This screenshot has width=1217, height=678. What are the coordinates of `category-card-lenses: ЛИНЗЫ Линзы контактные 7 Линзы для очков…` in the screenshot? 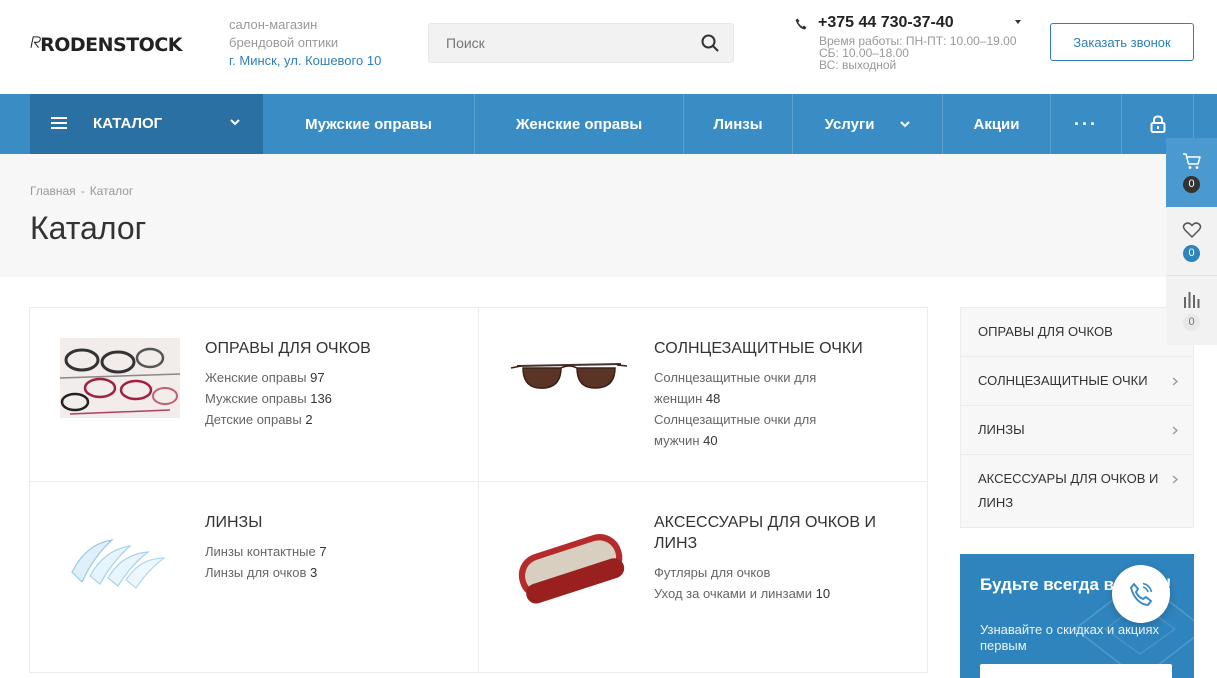 It's located at (254, 577).